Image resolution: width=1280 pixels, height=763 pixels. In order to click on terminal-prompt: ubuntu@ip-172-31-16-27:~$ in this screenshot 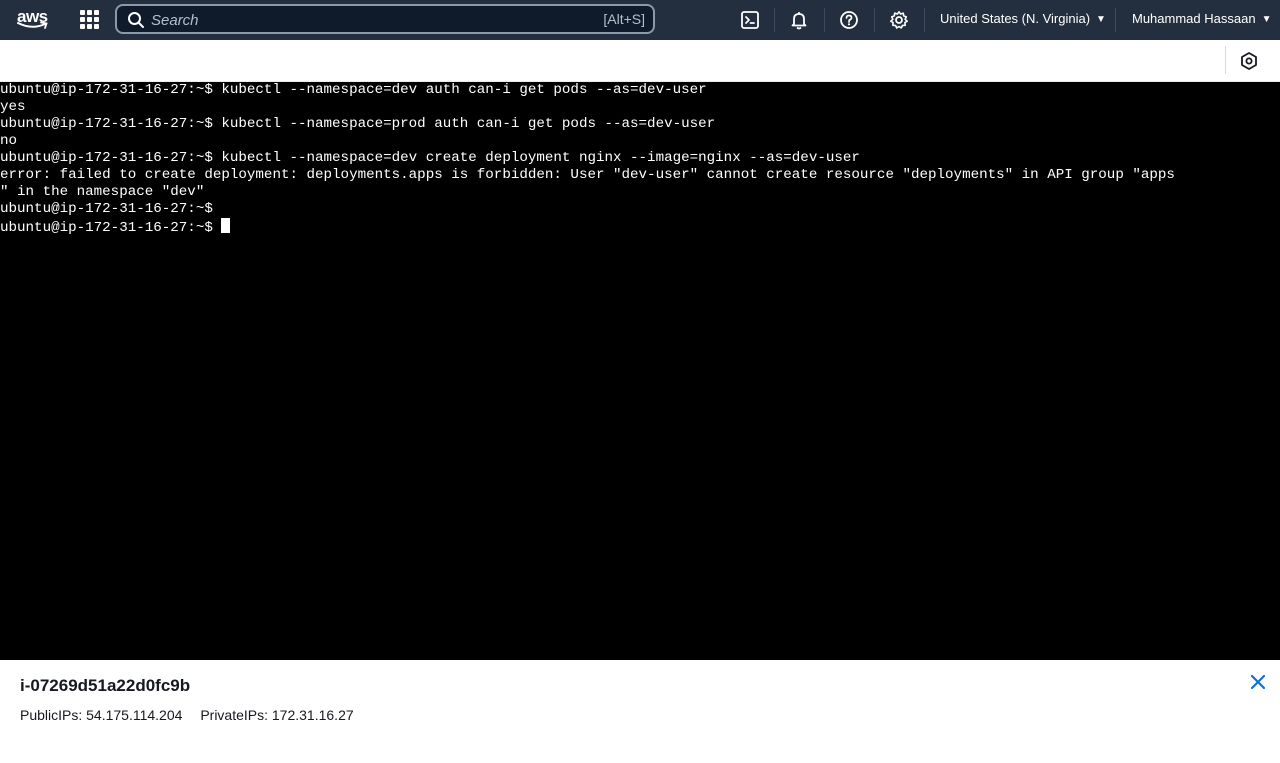, I will do `click(111, 228)`.